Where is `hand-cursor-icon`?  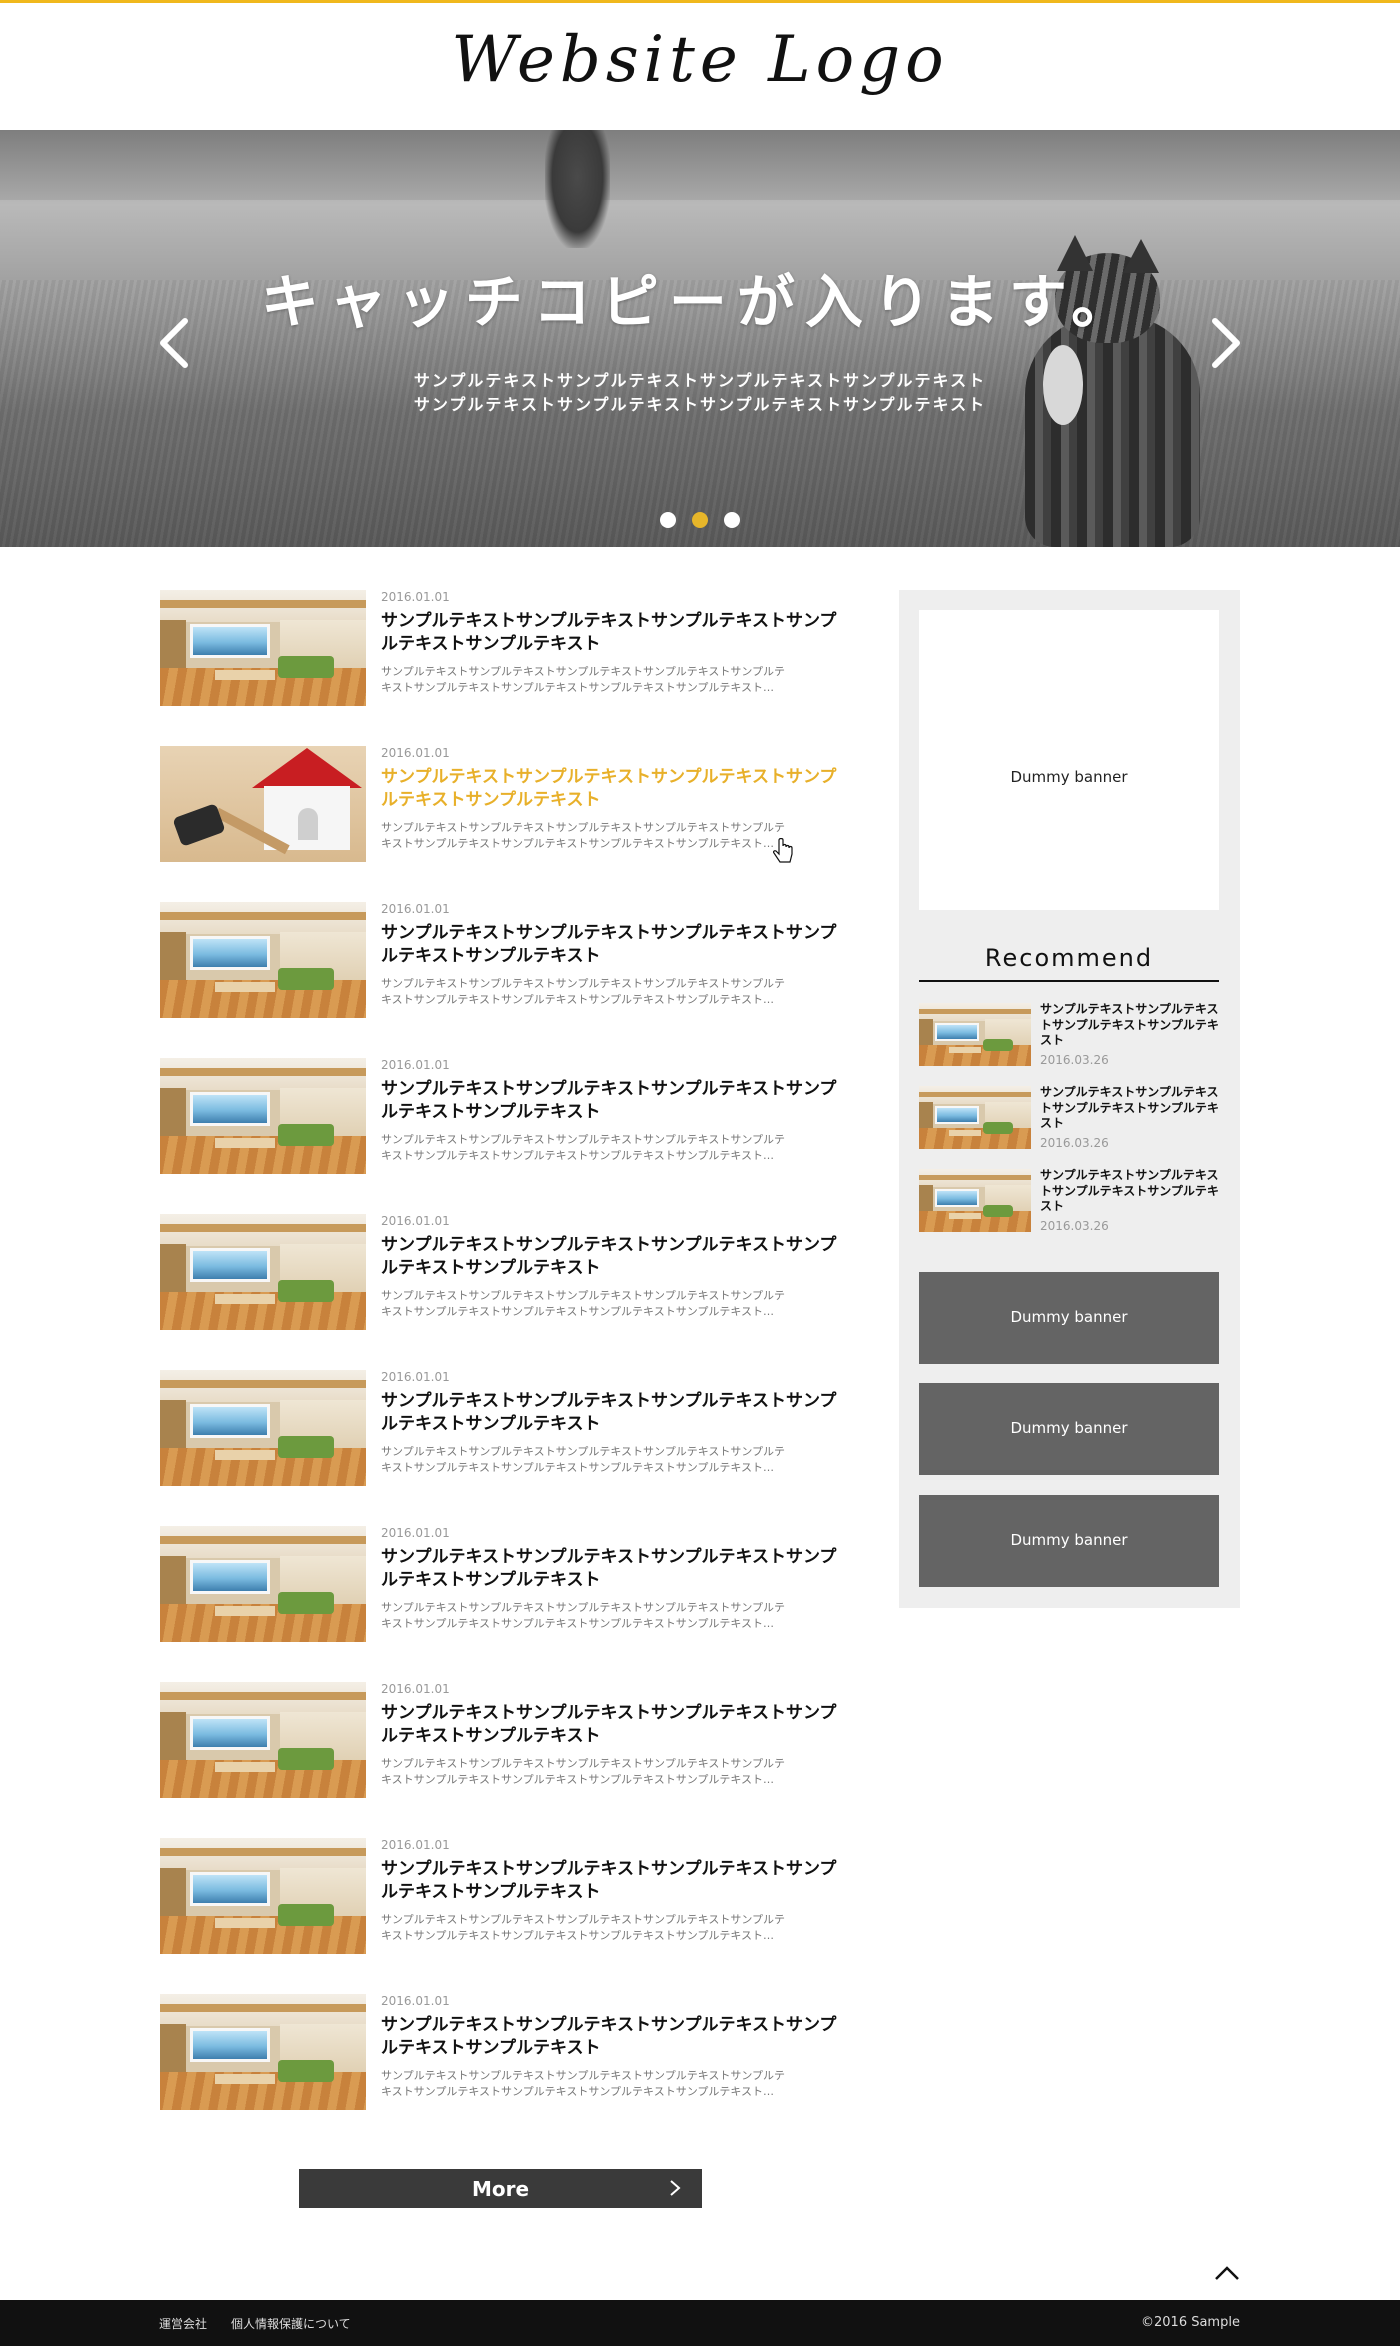
hand-cursor-icon is located at coordinates (783, 850).